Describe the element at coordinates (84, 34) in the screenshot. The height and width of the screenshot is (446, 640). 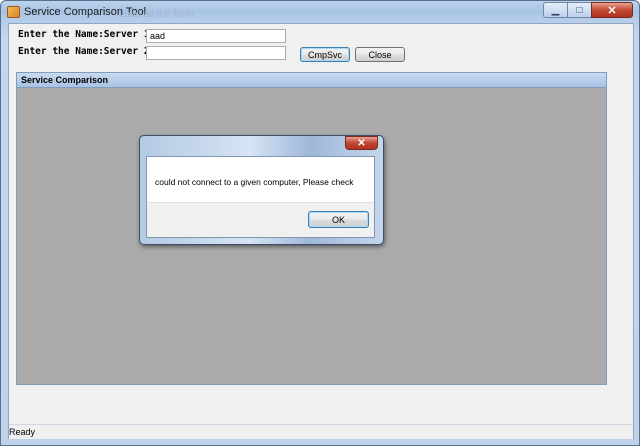
I see `server1-label: Enter the Name:Server 1` at that location.